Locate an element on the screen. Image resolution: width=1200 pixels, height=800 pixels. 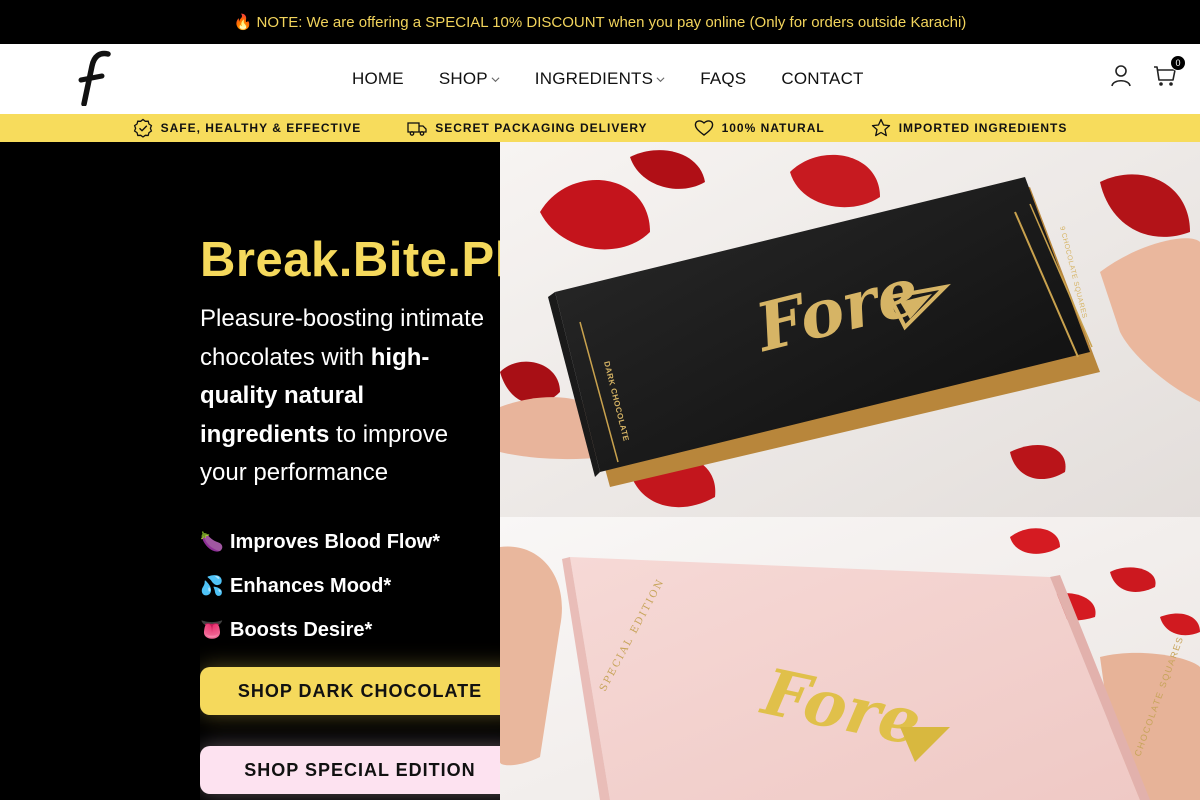
benefit-item: 💦 Enhances Mood* is located at coordinates (320, 586).